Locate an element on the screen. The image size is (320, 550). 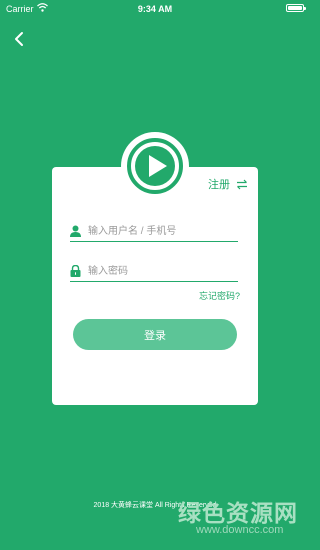
battery-icon is located at coordinates (296, 8).